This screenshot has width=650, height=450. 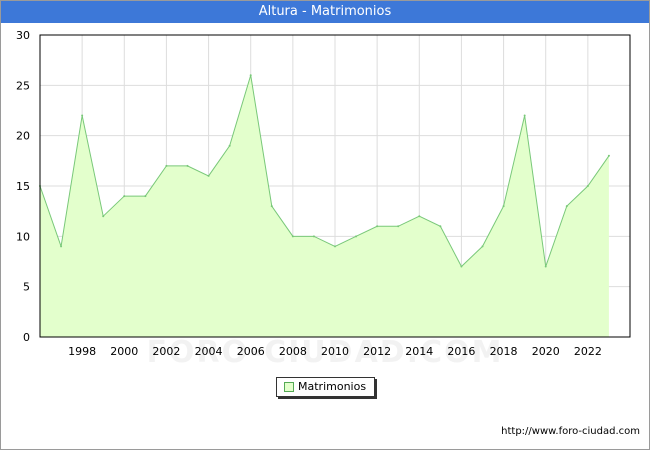 What do you see at coordinates (398, 226) in the screenshot?
I see `data-point-2013` at bounding box center [398, 226].